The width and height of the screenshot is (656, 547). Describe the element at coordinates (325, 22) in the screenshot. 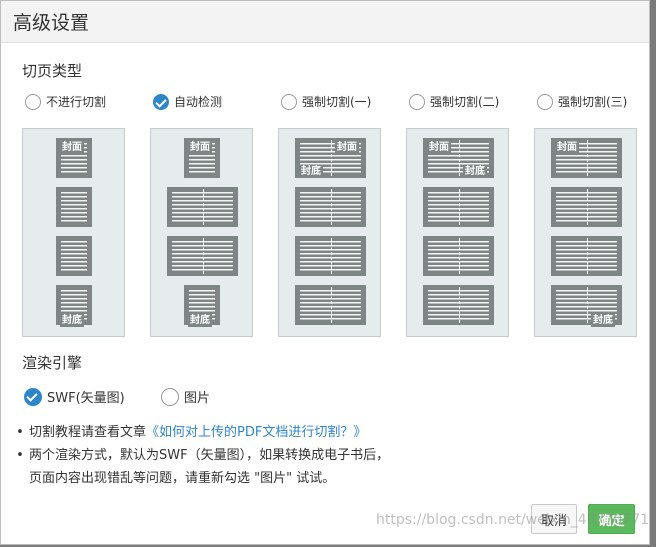

I see `dialog-titlebar: 高级设置` at that location.